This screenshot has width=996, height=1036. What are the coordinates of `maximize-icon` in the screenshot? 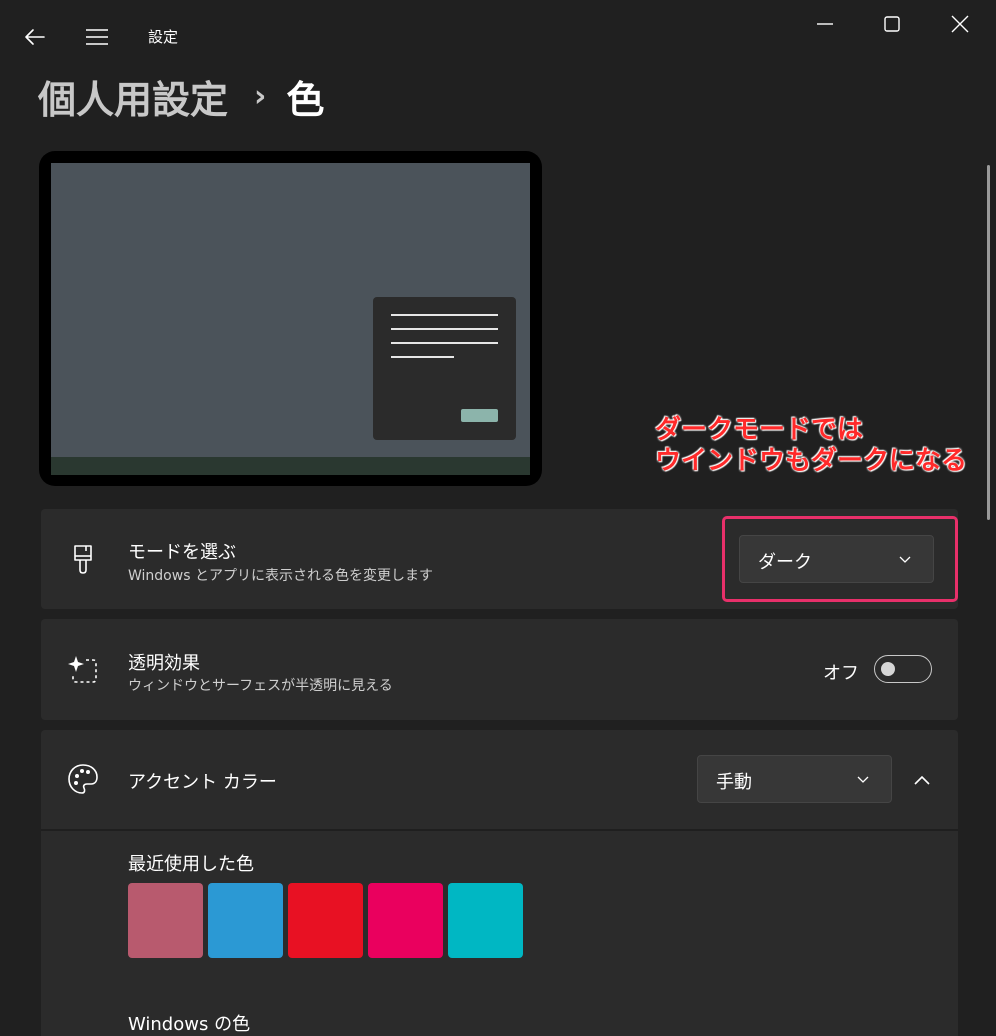 It's located at (892, 24).